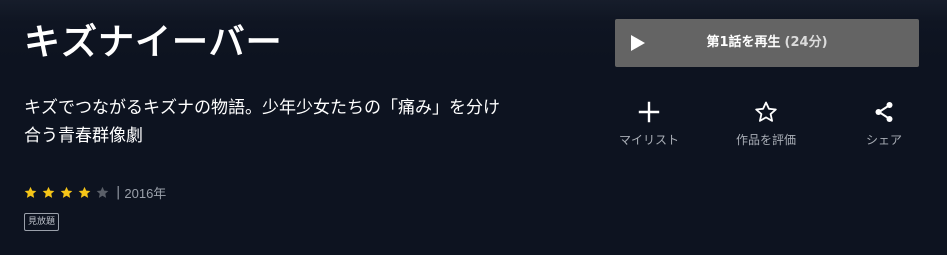  Describe the element at coordinates (648, 140) in the screenshot. I see `mylist-label: マイリスト` at that location.